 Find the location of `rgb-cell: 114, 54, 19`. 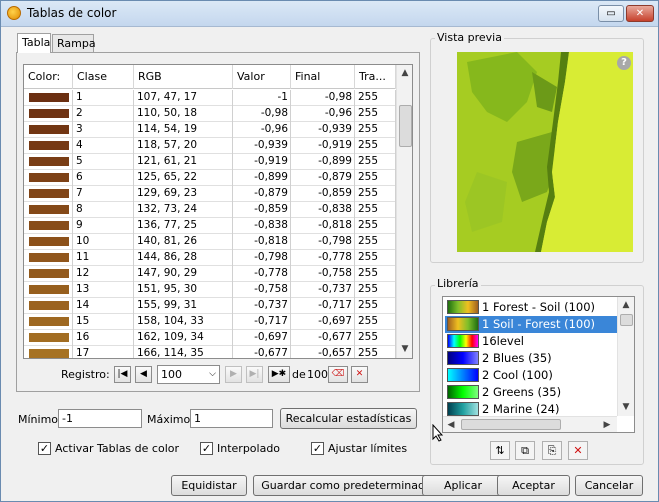

rgb-cell: 114, 54, 19 is located at coordinates (183, 130).